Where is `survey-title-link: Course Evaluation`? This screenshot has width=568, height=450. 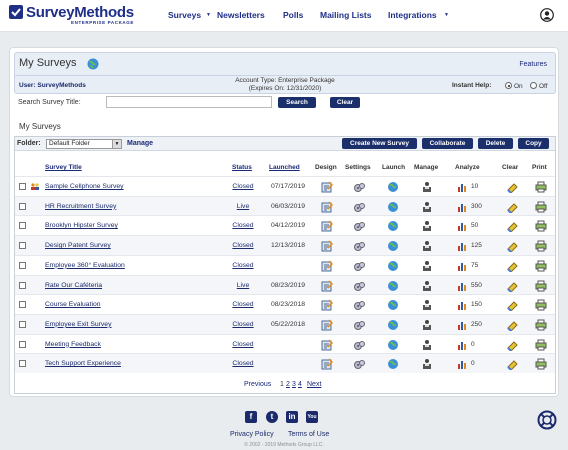
survey-title-link: Course Evaluation is located at coordinates (73, 304).